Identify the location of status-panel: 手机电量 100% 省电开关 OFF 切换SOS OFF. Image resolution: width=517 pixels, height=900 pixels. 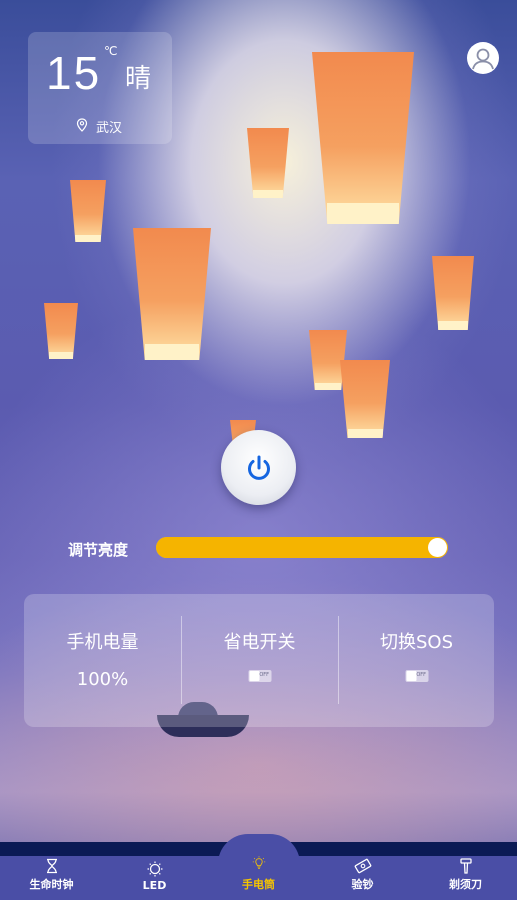
(259, 660).